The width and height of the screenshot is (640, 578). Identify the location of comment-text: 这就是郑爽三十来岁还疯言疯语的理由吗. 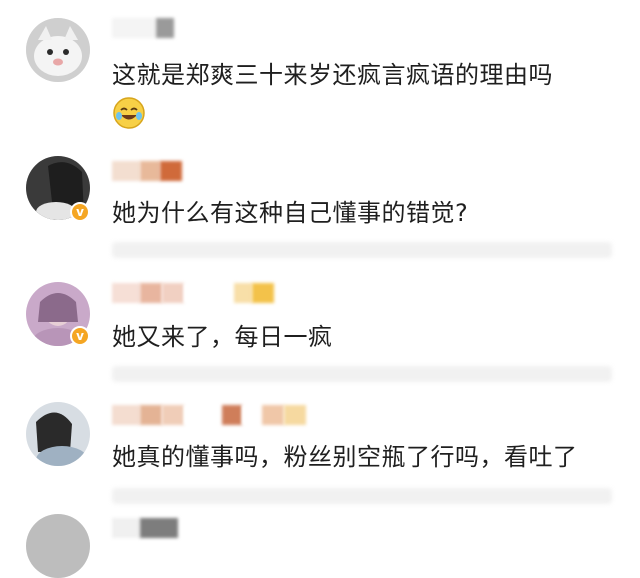
(332, 75).